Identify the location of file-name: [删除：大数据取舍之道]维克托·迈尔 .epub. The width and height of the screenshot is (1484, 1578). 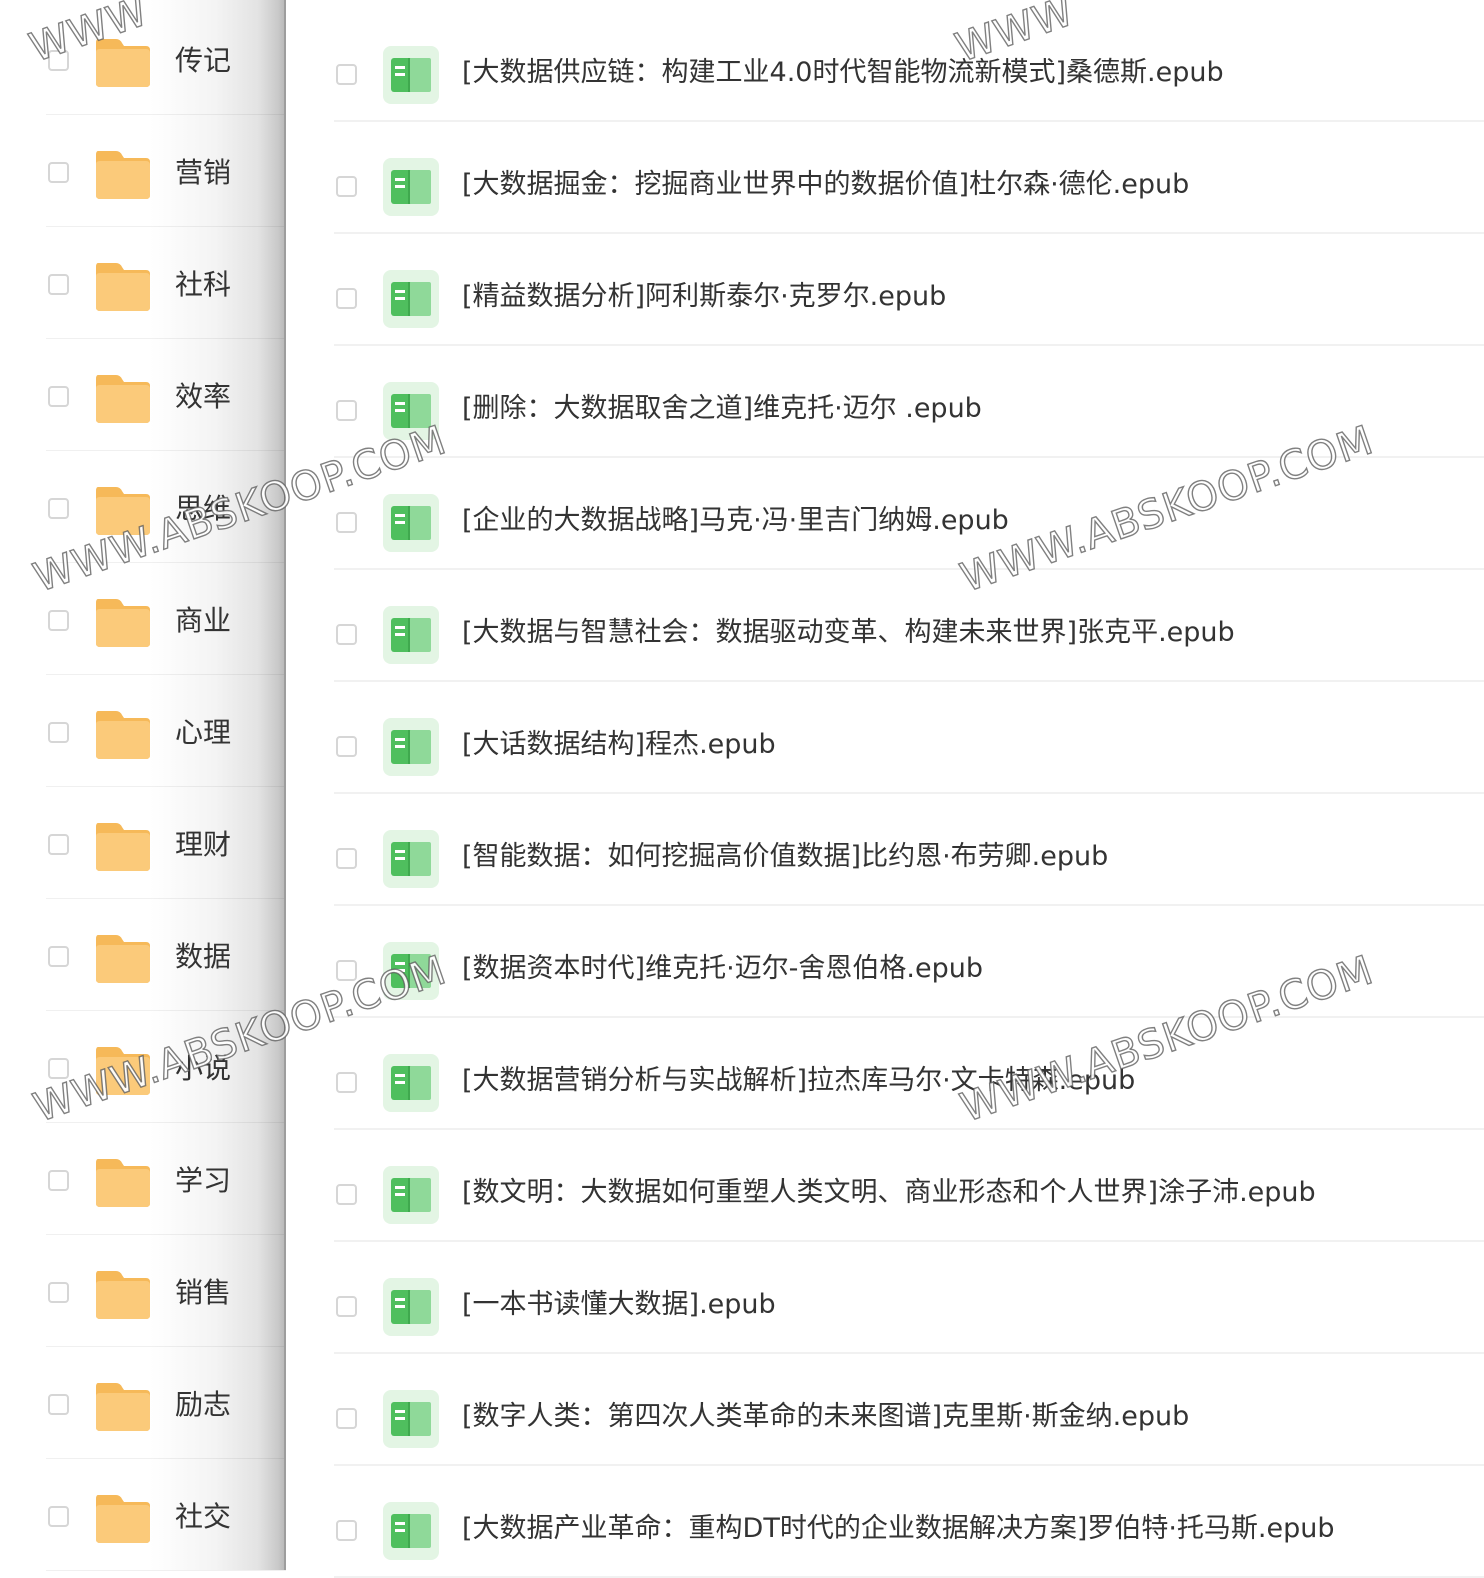
(722, 408).